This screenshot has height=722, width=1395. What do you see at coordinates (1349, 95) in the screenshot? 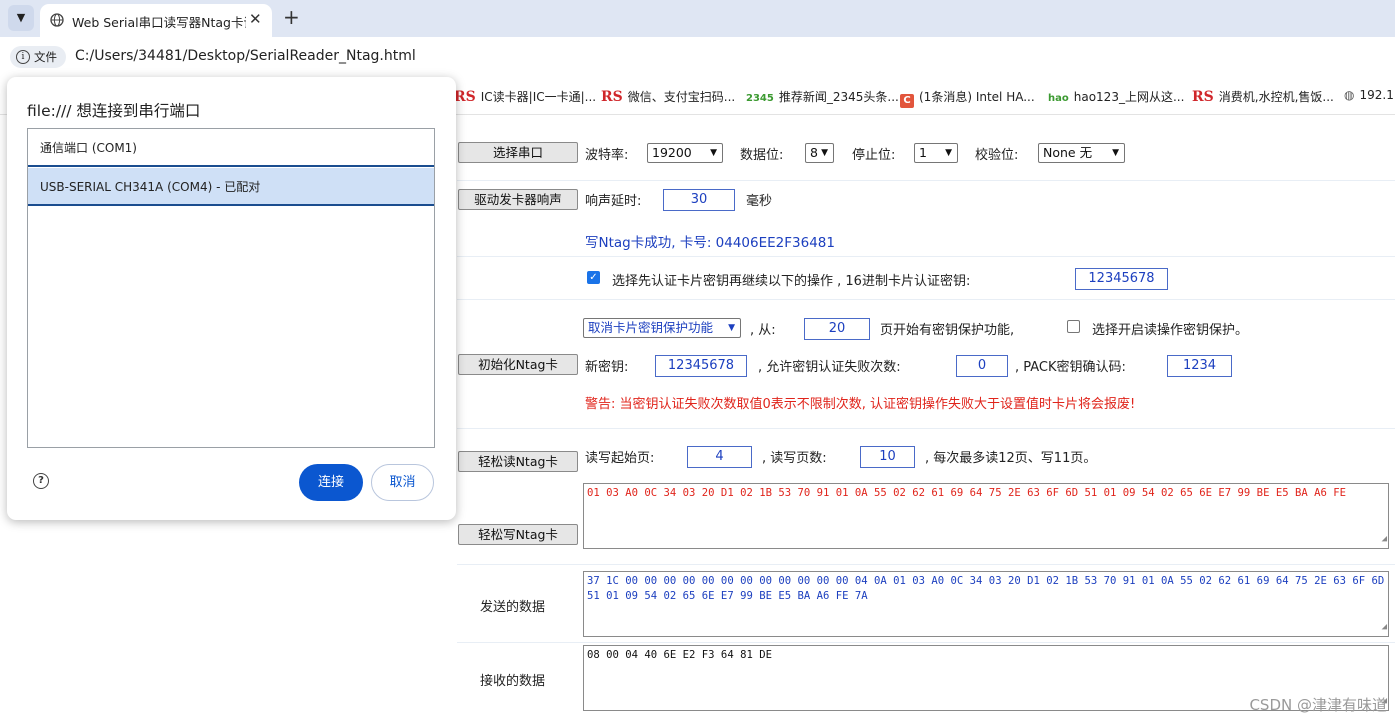
I see `globe-icon: ◍` at bounding box center [1349, 95].